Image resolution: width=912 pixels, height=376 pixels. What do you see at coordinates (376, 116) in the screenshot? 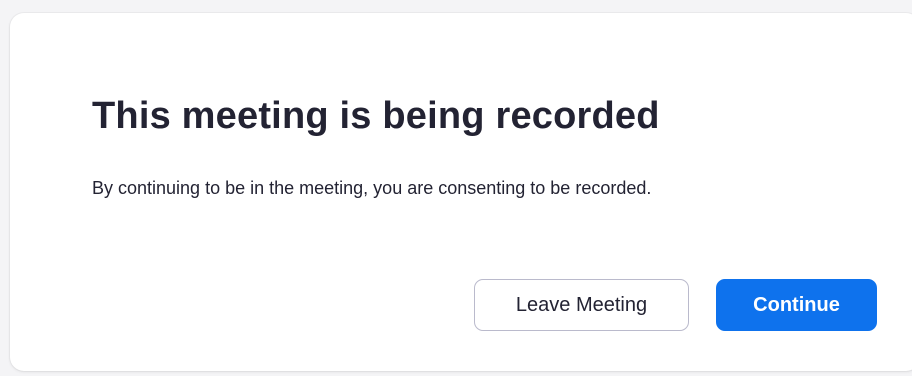
I see `dialog-title: This meeting is being recorded` at bounding box center [376, 116].